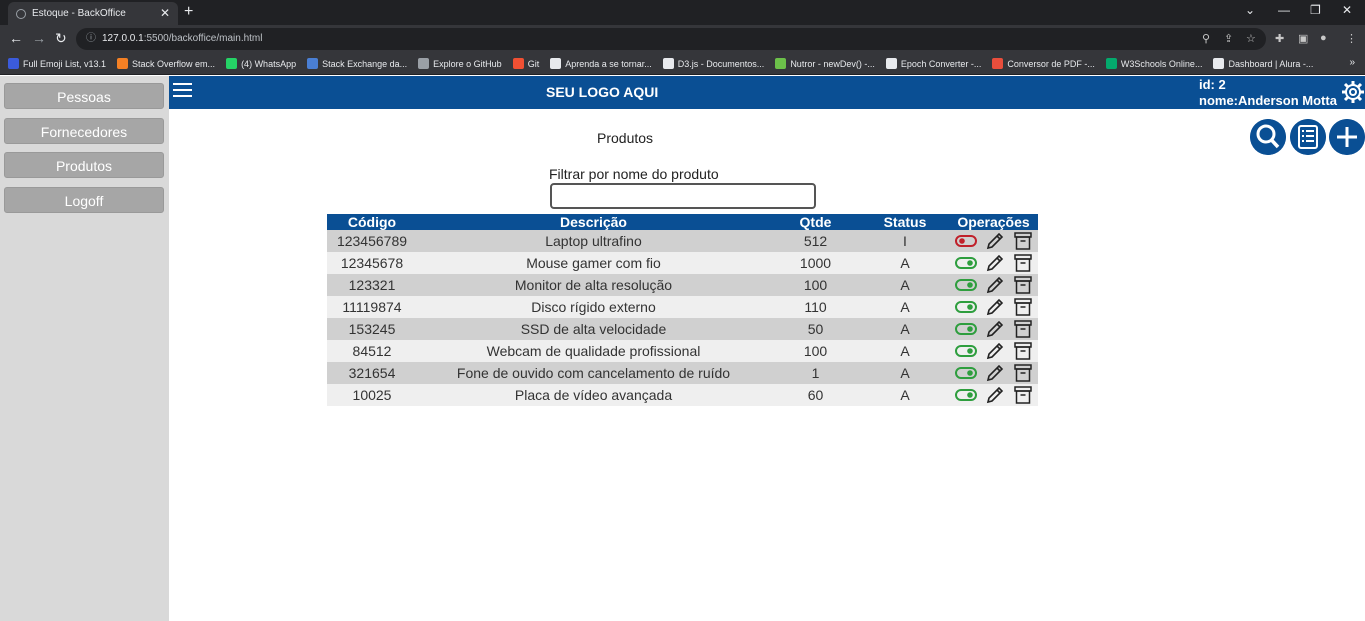  I want to click on tab-favicon-icon, so click(21, 13).